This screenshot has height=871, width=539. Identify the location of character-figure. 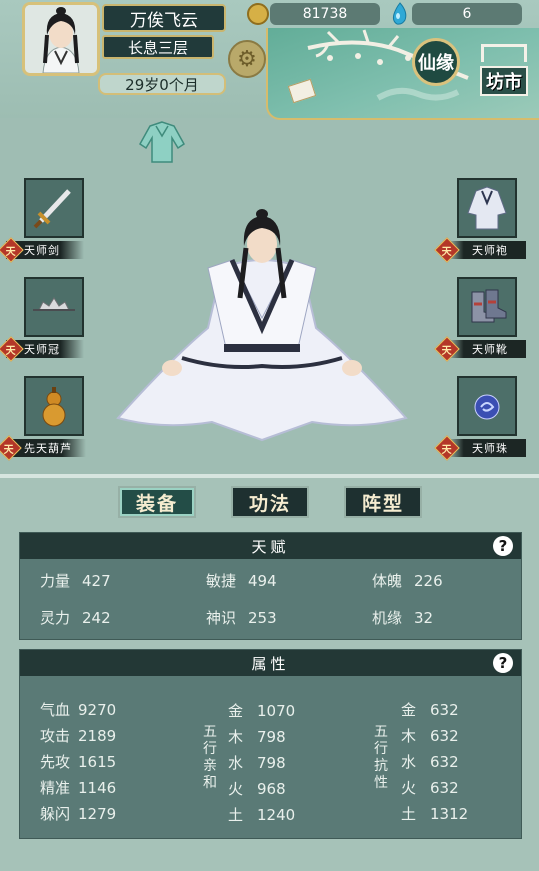
(262, 325).